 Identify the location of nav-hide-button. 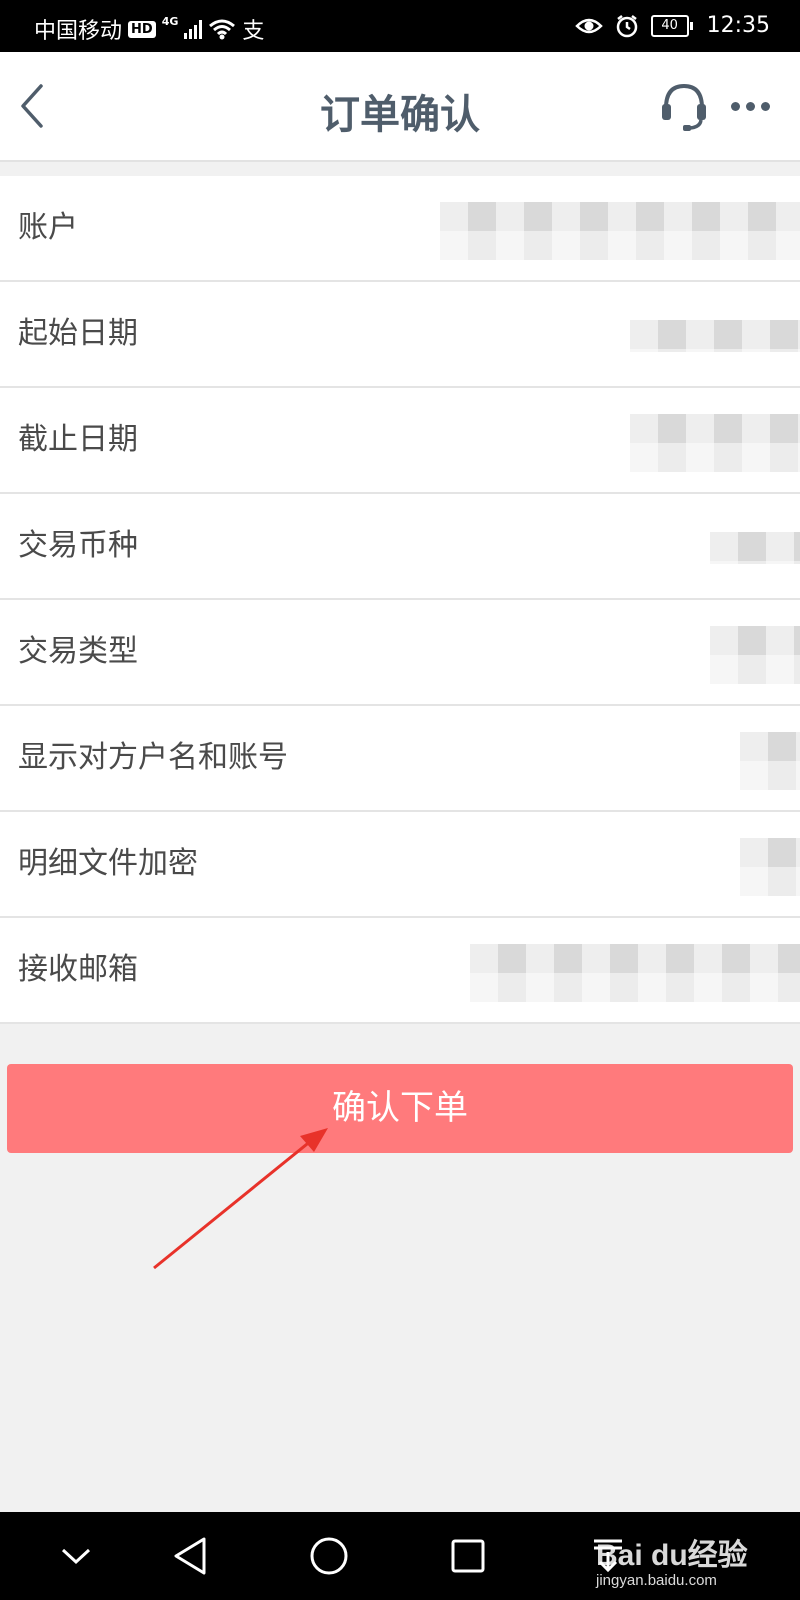
(76, 1556).